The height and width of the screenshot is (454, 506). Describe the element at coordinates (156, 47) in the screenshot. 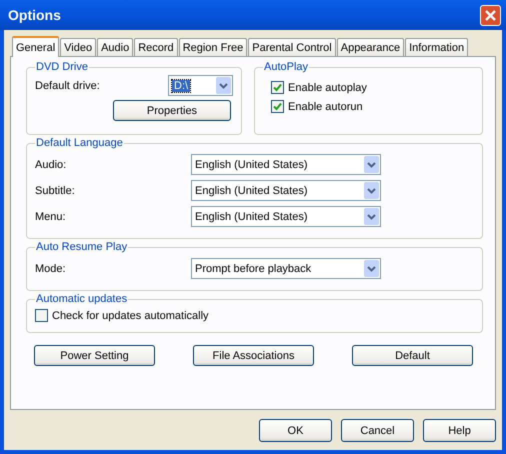

I see `tab: Record` at that location.